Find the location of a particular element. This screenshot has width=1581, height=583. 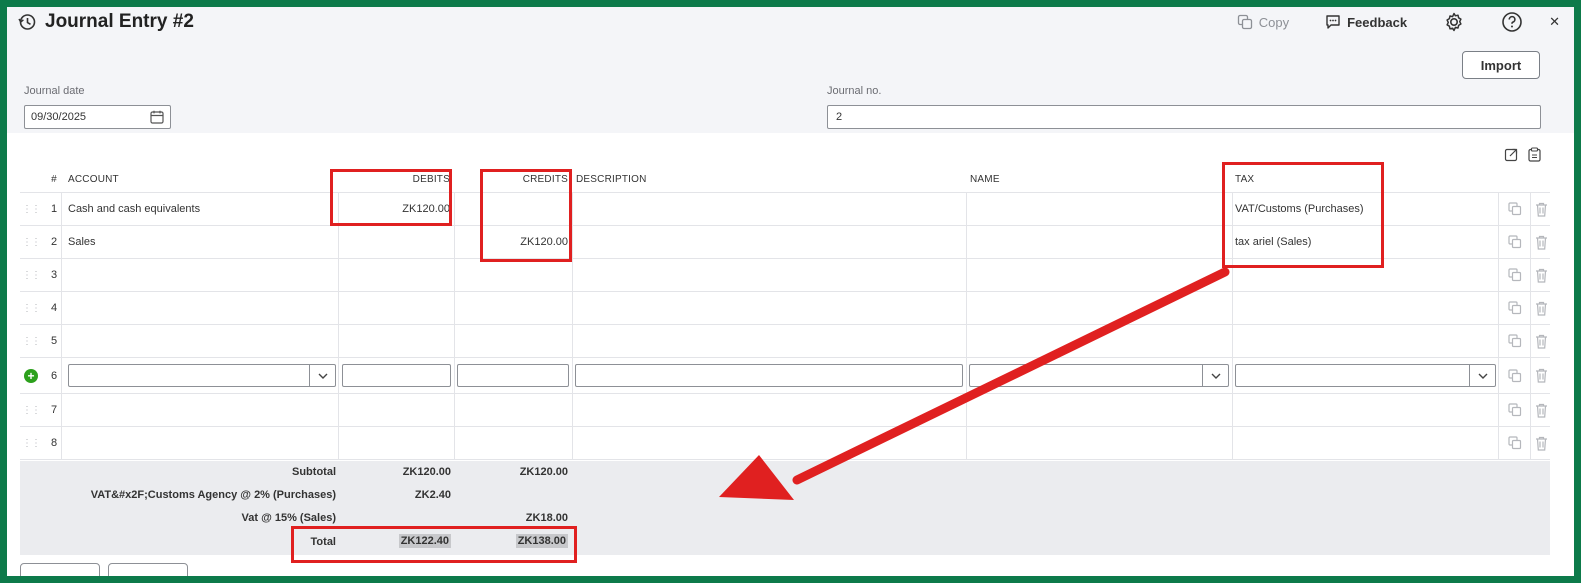

clipboard-icon is located at coordinates (1534, 154).